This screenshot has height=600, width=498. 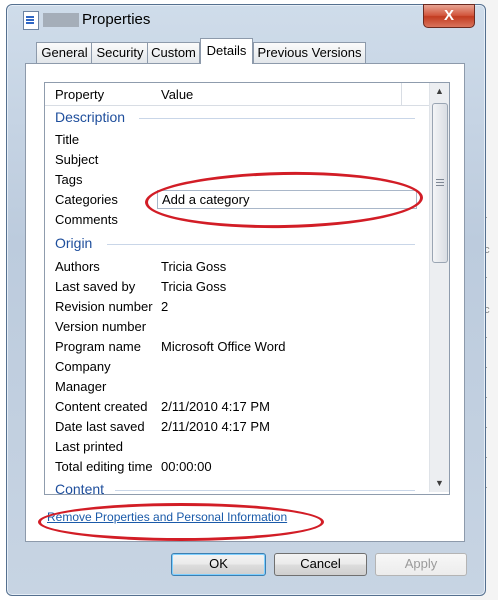 I want to click on list-row: Content created 2/11/2010 4:17 PM, so click(x=237, y=406).